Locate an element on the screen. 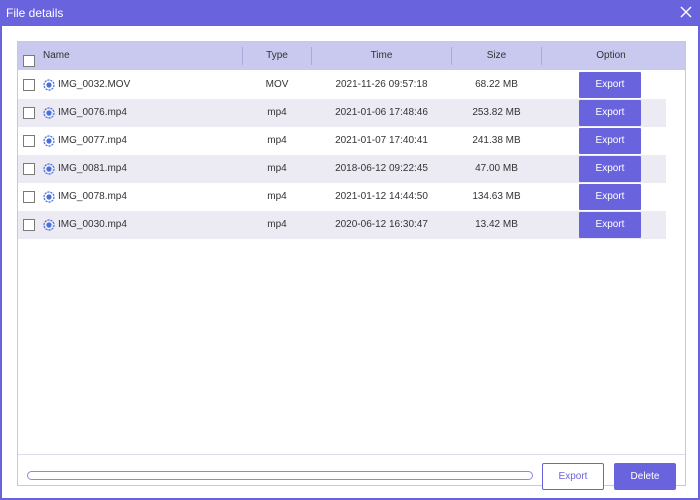 The image size is (700, 500). window-title: File details is located at coordinates (35, 13).